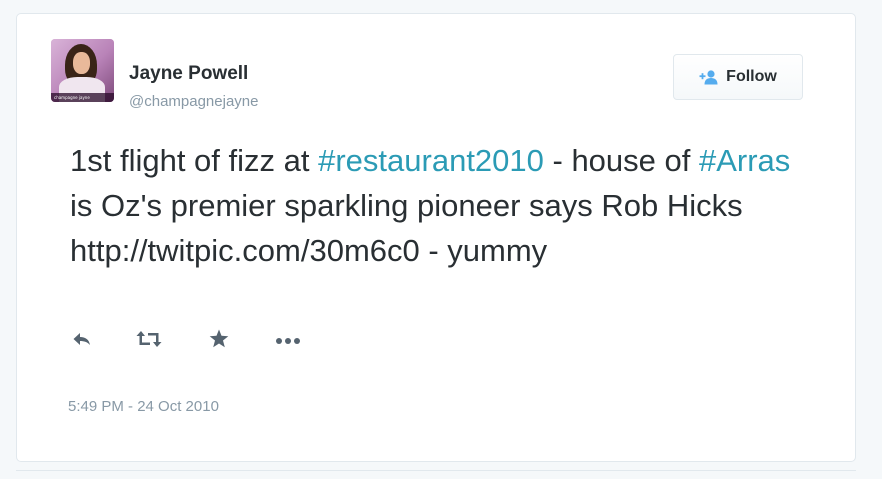 The height and width of the screenshot is (479, 882). I want to click on tweet-text-segment: - house of, so click(621, 160).